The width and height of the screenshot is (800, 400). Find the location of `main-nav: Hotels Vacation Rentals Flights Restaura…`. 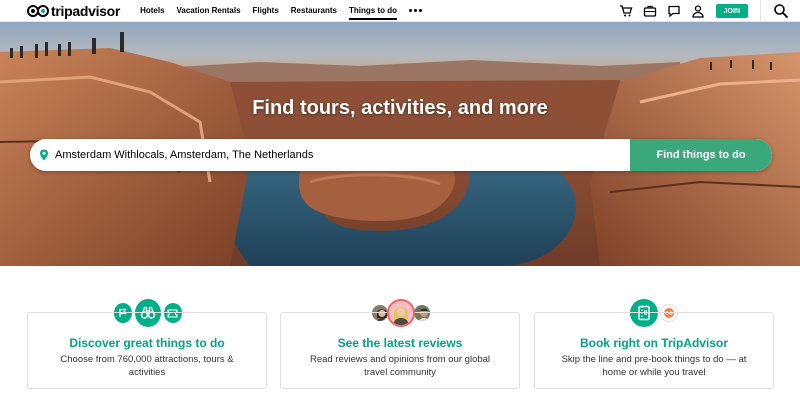

main-nav: Hotels Vacation Rentals Flights Restaura… is located at coordinates (282, 11).